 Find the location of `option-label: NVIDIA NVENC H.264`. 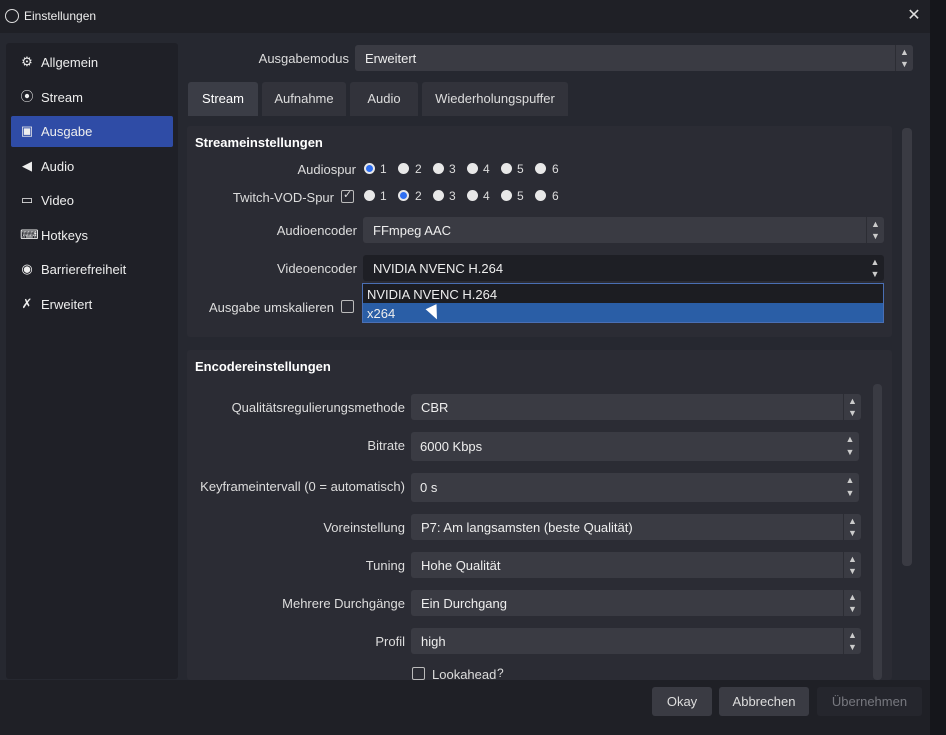

option-label: NVIDIA NVENC H.264 is located at coordinates (432, 294).